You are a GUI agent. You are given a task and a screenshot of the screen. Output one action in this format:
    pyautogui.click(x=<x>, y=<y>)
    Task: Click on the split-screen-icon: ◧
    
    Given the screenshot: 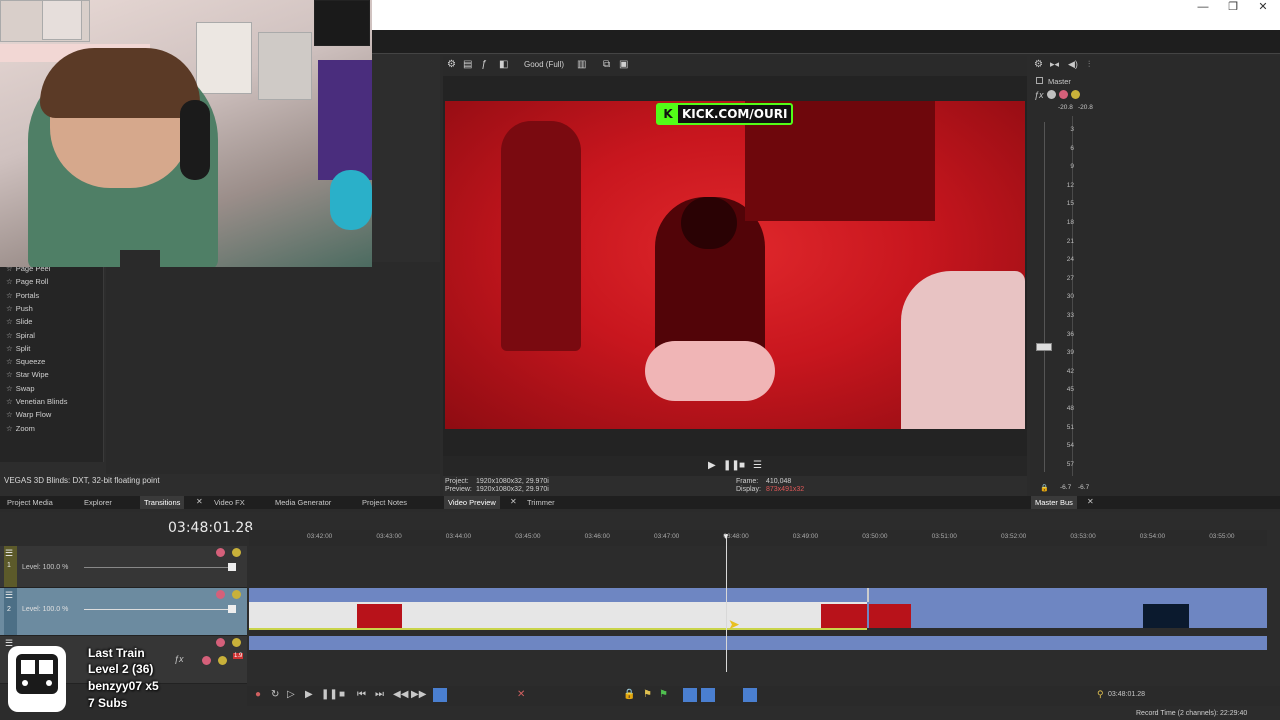 What is the action you would take?
    pyautogui.click(x=503, y=64)
    